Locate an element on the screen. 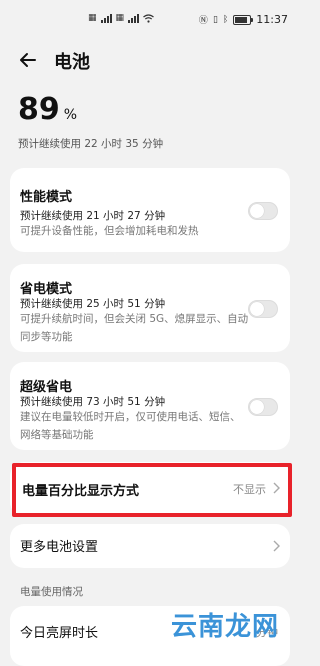  vibrate-icon: ▯ is located at coordinates (215, 19).